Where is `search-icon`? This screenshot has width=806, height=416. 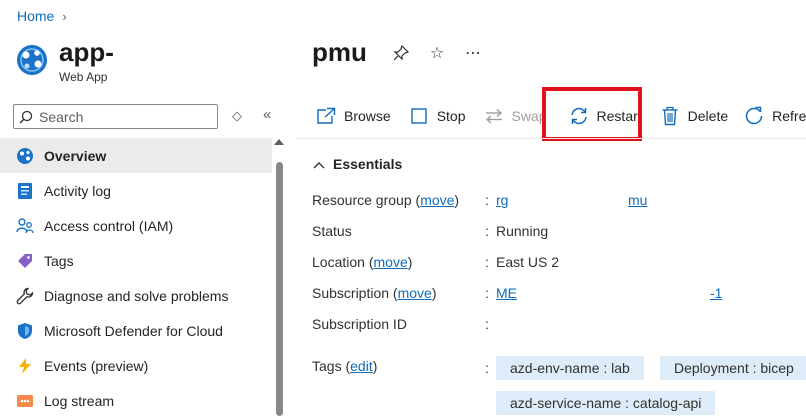 search-icon is located at coordinates (26, 116).